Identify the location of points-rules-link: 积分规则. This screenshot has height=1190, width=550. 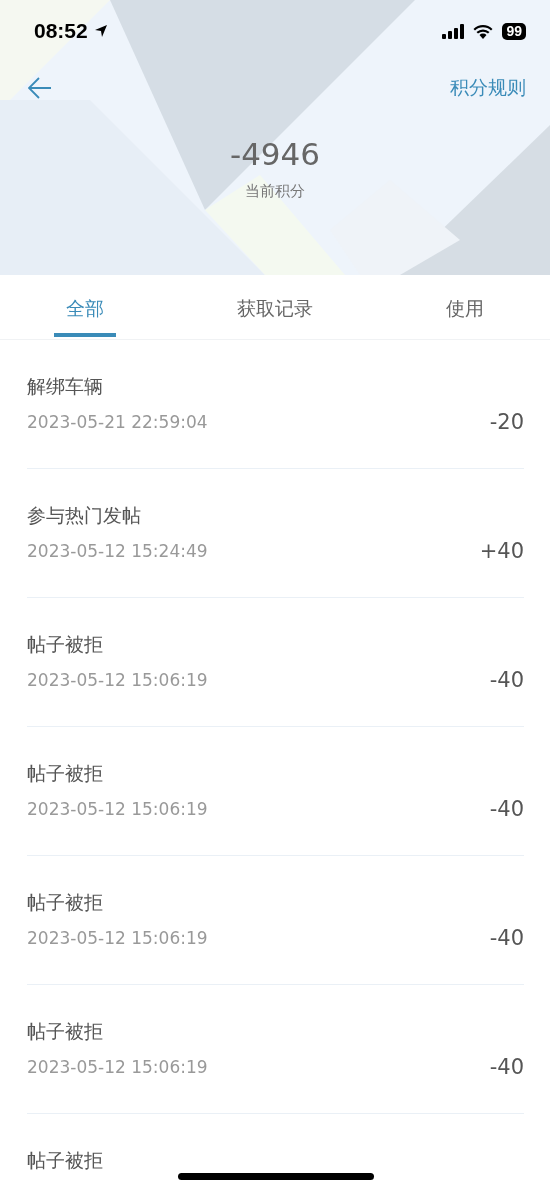
(488, 88).